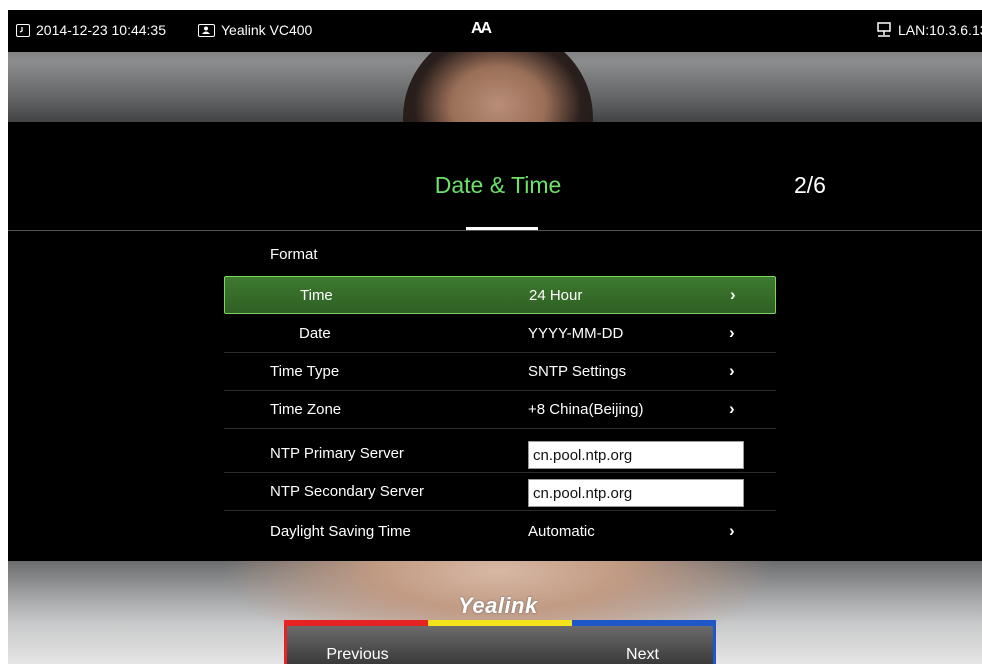 This screenshot has width=982, height=664. Describe the element at coordinates (294, 254) in the screenshot. I see `section-label: Format` at that location.